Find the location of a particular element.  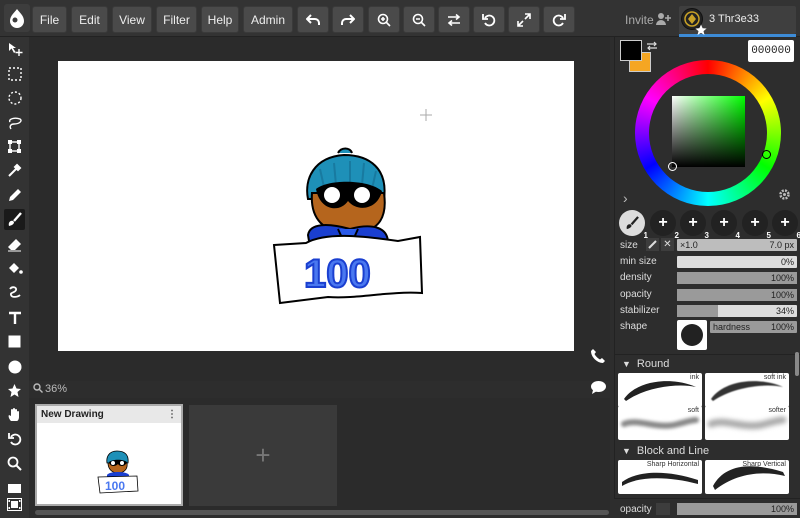

swap-colors-icon is located at coordinates (652, 47).